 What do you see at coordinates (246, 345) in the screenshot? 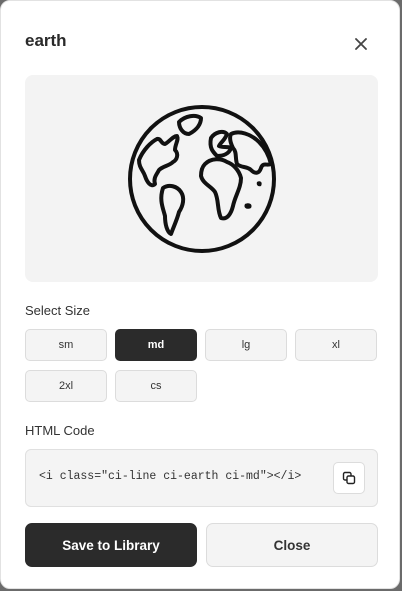
I see `size-option-lg: lg` at bounding box center [246, 345].